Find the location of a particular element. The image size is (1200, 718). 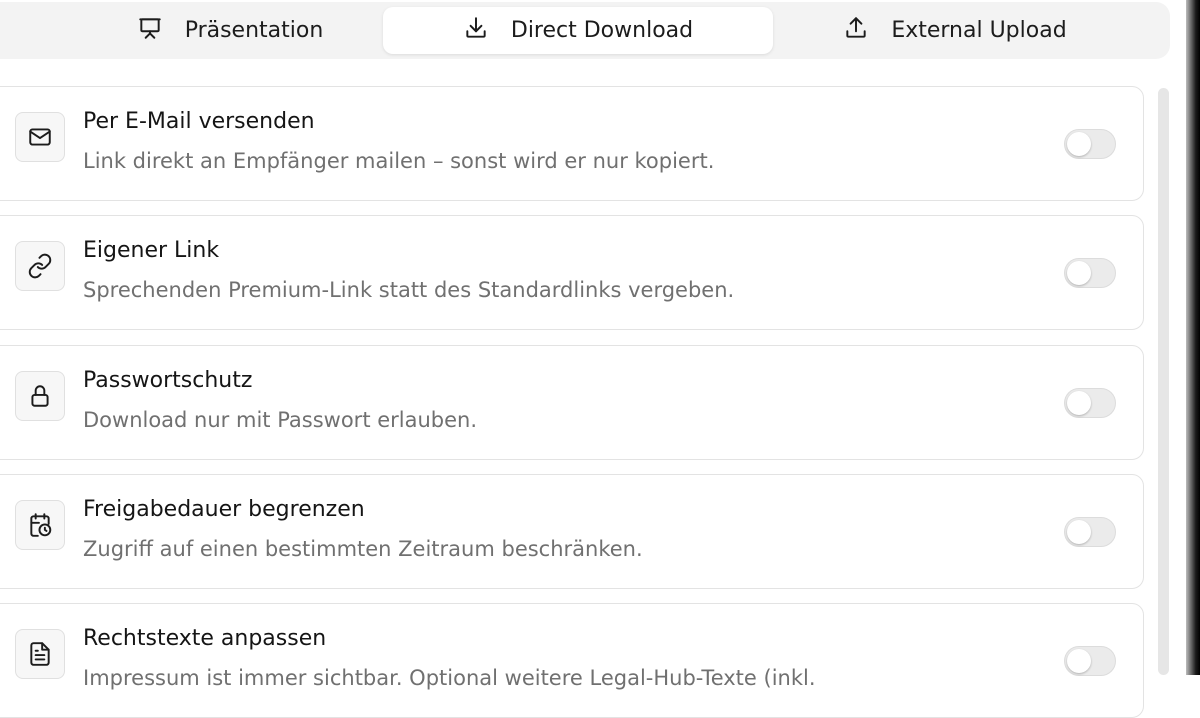

tab-label: Präsentation is located at coordinates (254, 30).